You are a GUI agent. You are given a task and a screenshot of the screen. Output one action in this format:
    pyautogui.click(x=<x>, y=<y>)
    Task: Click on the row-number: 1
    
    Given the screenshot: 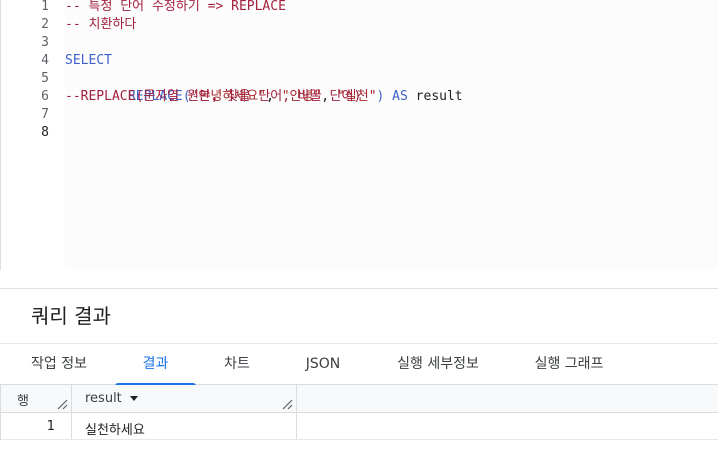 What is the action you would take?
    pyautogui.click(x=50, y=426)
    